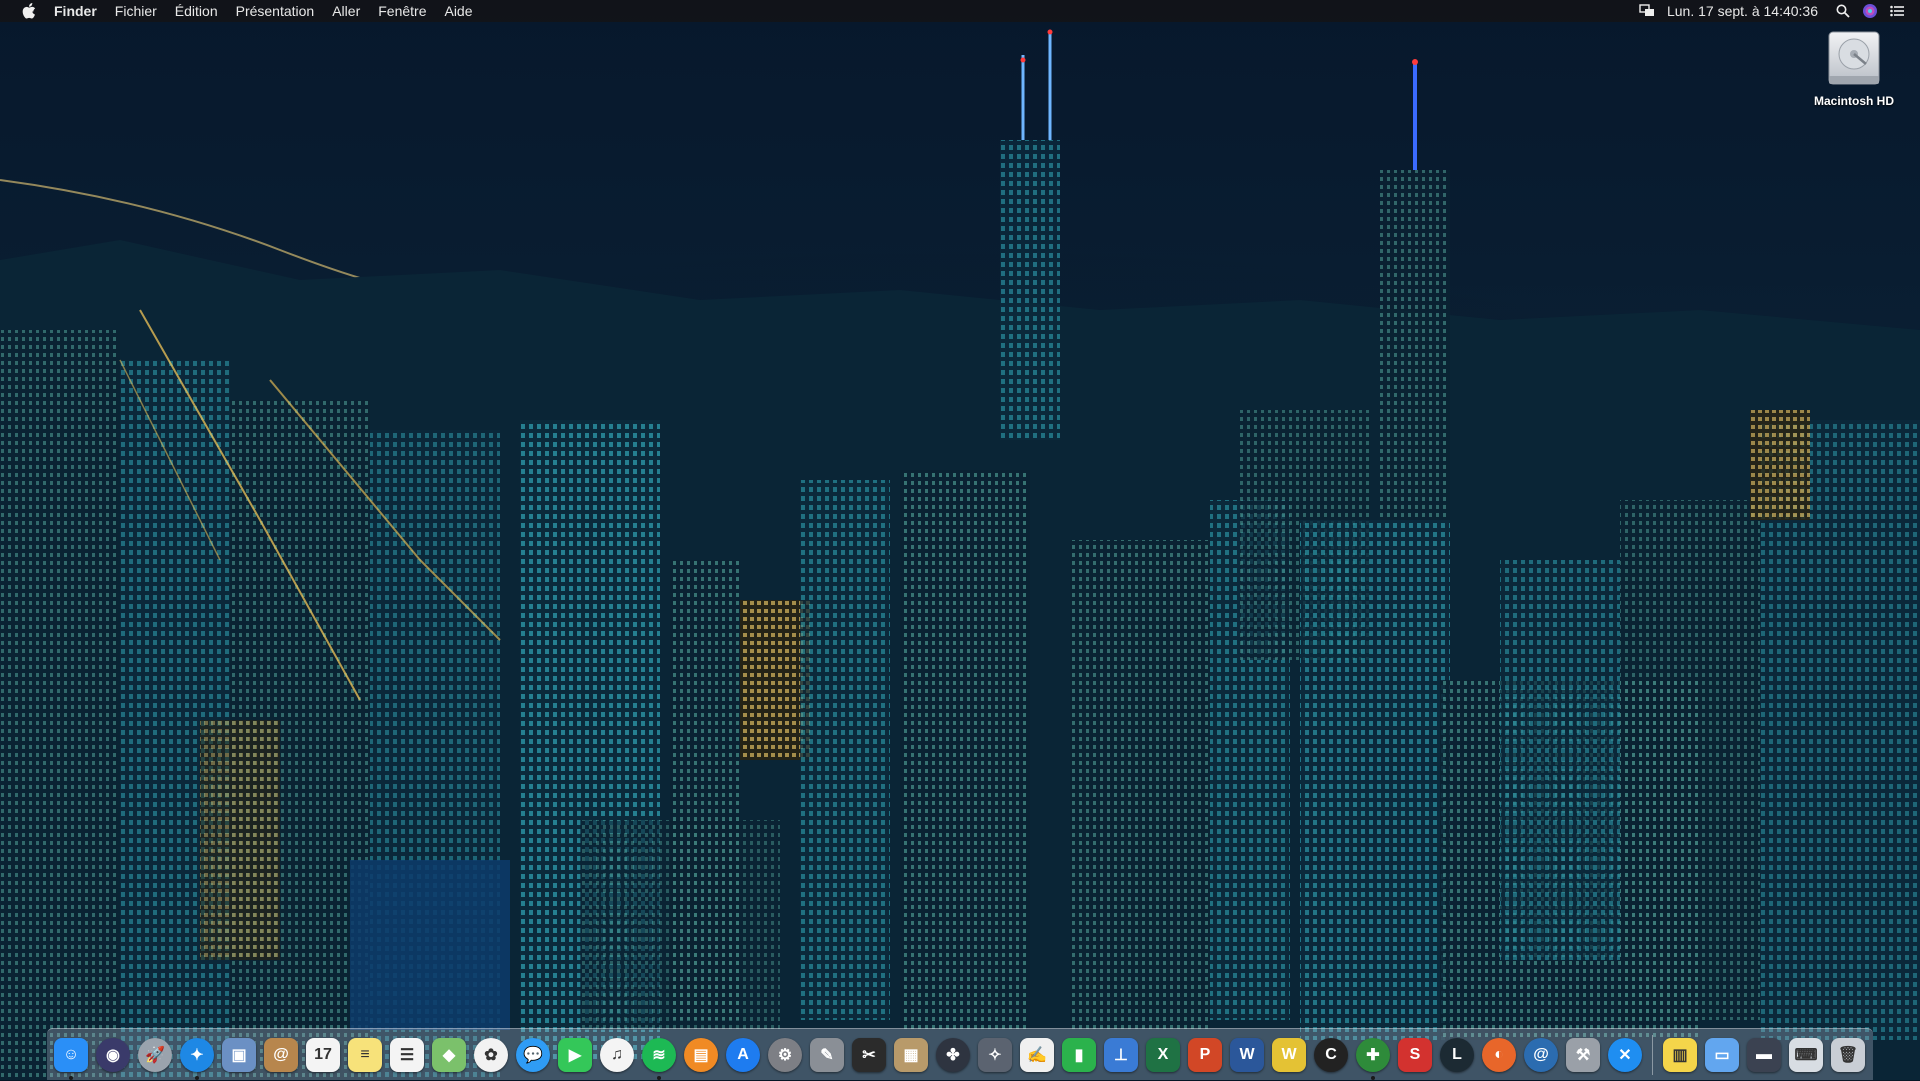 The width and height of the screenshot is (1920, 1081). I want to click on menu-edition: Édition, so click(196, 11).